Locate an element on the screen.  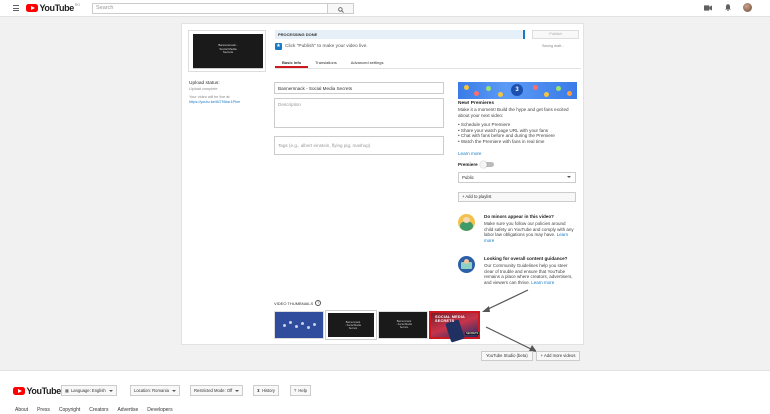
restricted-mode-label: Restricted Mode: Off is located at coordinates (213, 390).